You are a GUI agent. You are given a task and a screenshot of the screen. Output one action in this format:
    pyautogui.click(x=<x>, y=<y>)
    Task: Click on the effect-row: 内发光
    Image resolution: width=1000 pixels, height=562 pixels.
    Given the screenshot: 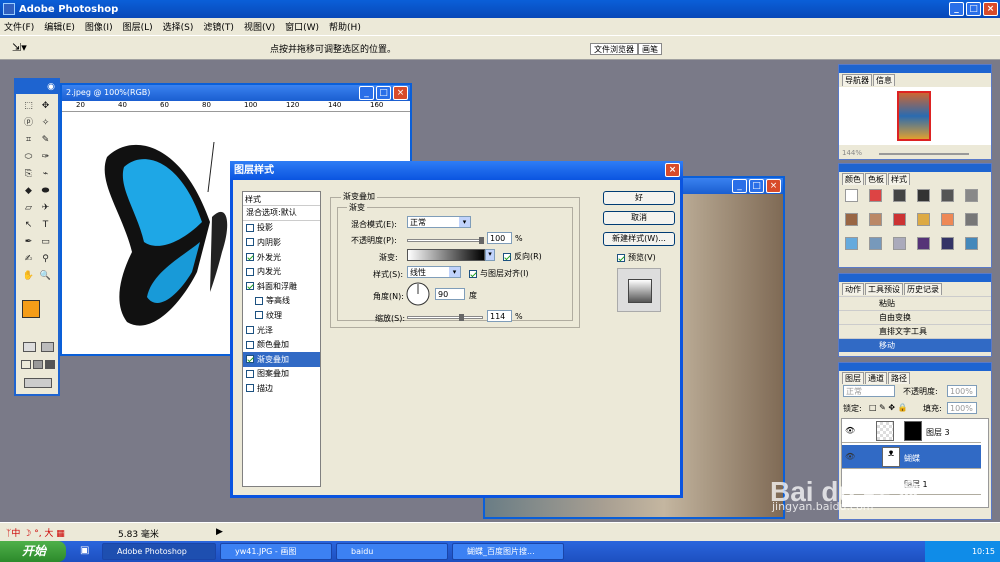 What is the action you would take?
    pyautogui.click(x=281, y=271)
    